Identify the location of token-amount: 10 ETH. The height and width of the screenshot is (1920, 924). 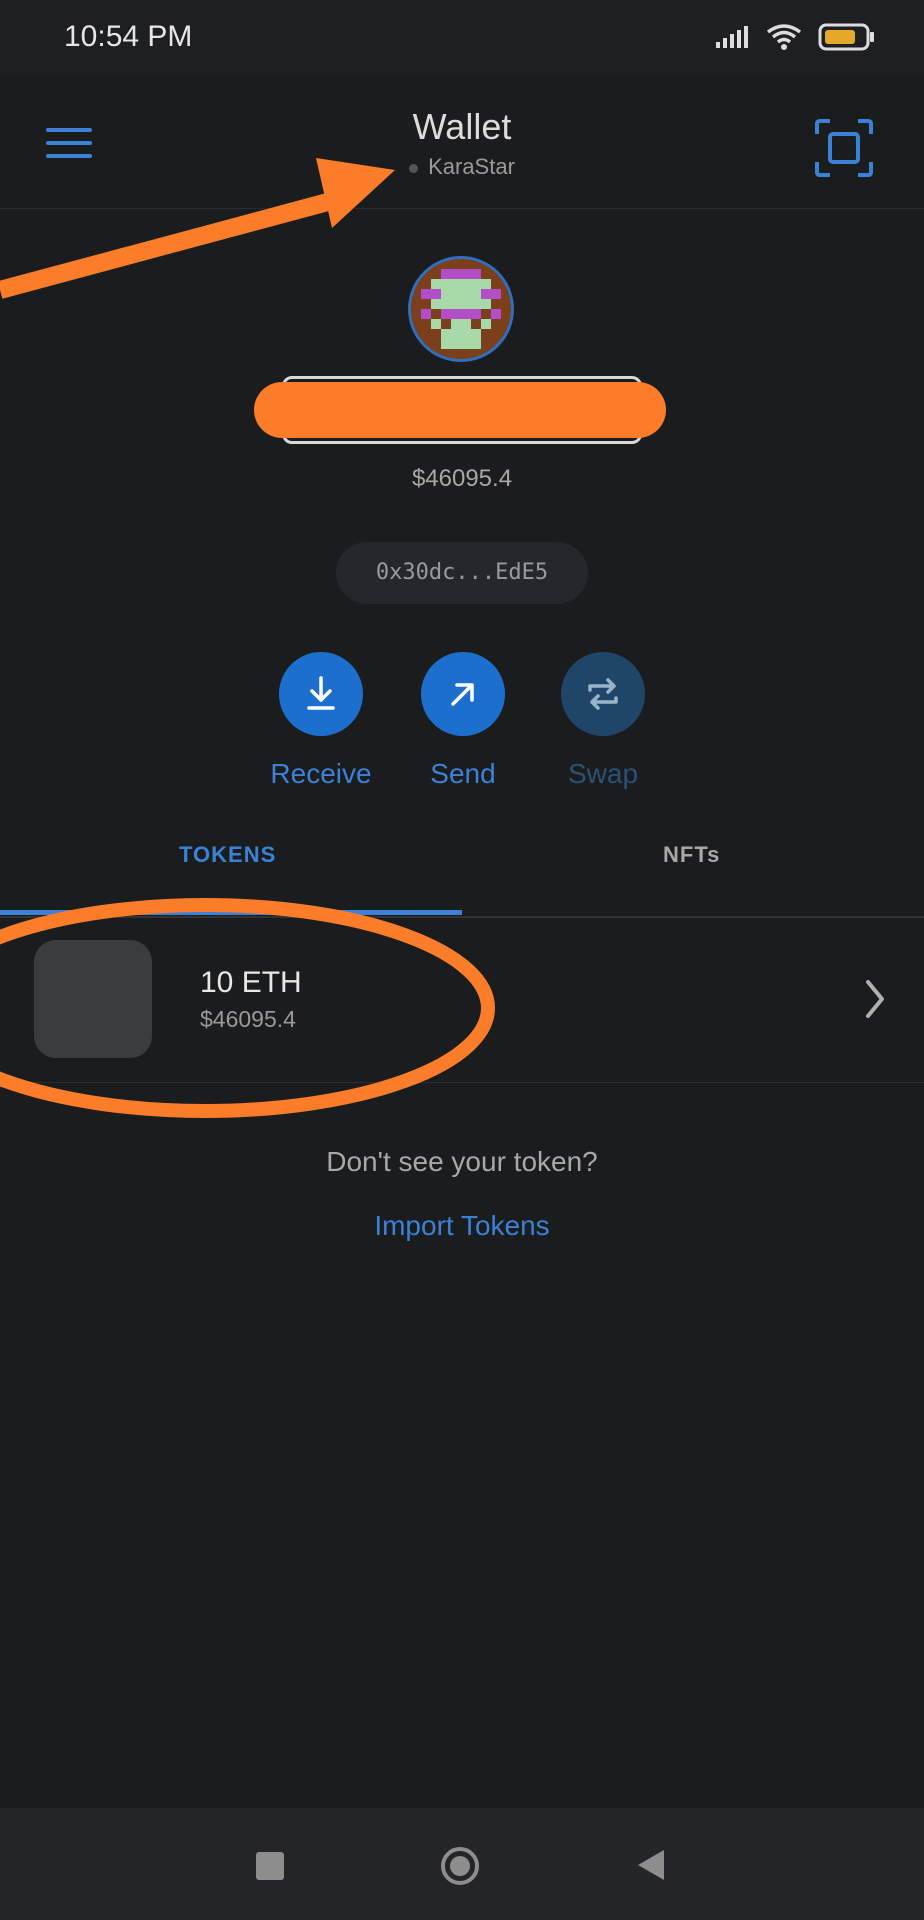
(251, 982).